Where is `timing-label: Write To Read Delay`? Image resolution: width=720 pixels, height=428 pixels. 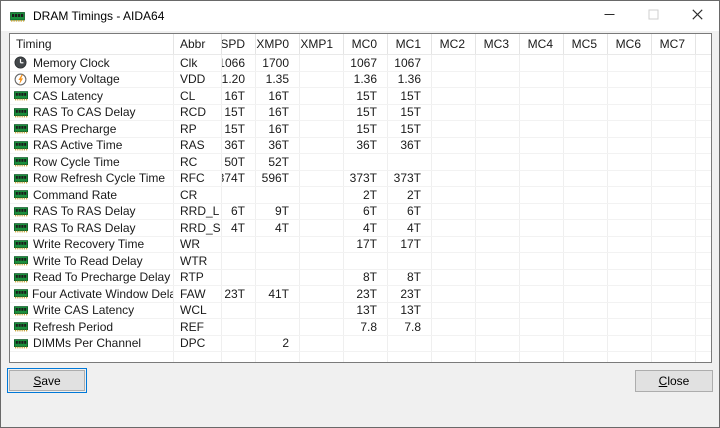 timing-label: Write To Read Delay is located at coordinates (88, 260).